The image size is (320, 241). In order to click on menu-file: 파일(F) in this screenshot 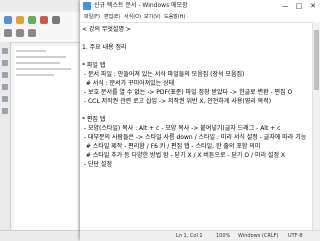, I will do `click(92, 17)`.